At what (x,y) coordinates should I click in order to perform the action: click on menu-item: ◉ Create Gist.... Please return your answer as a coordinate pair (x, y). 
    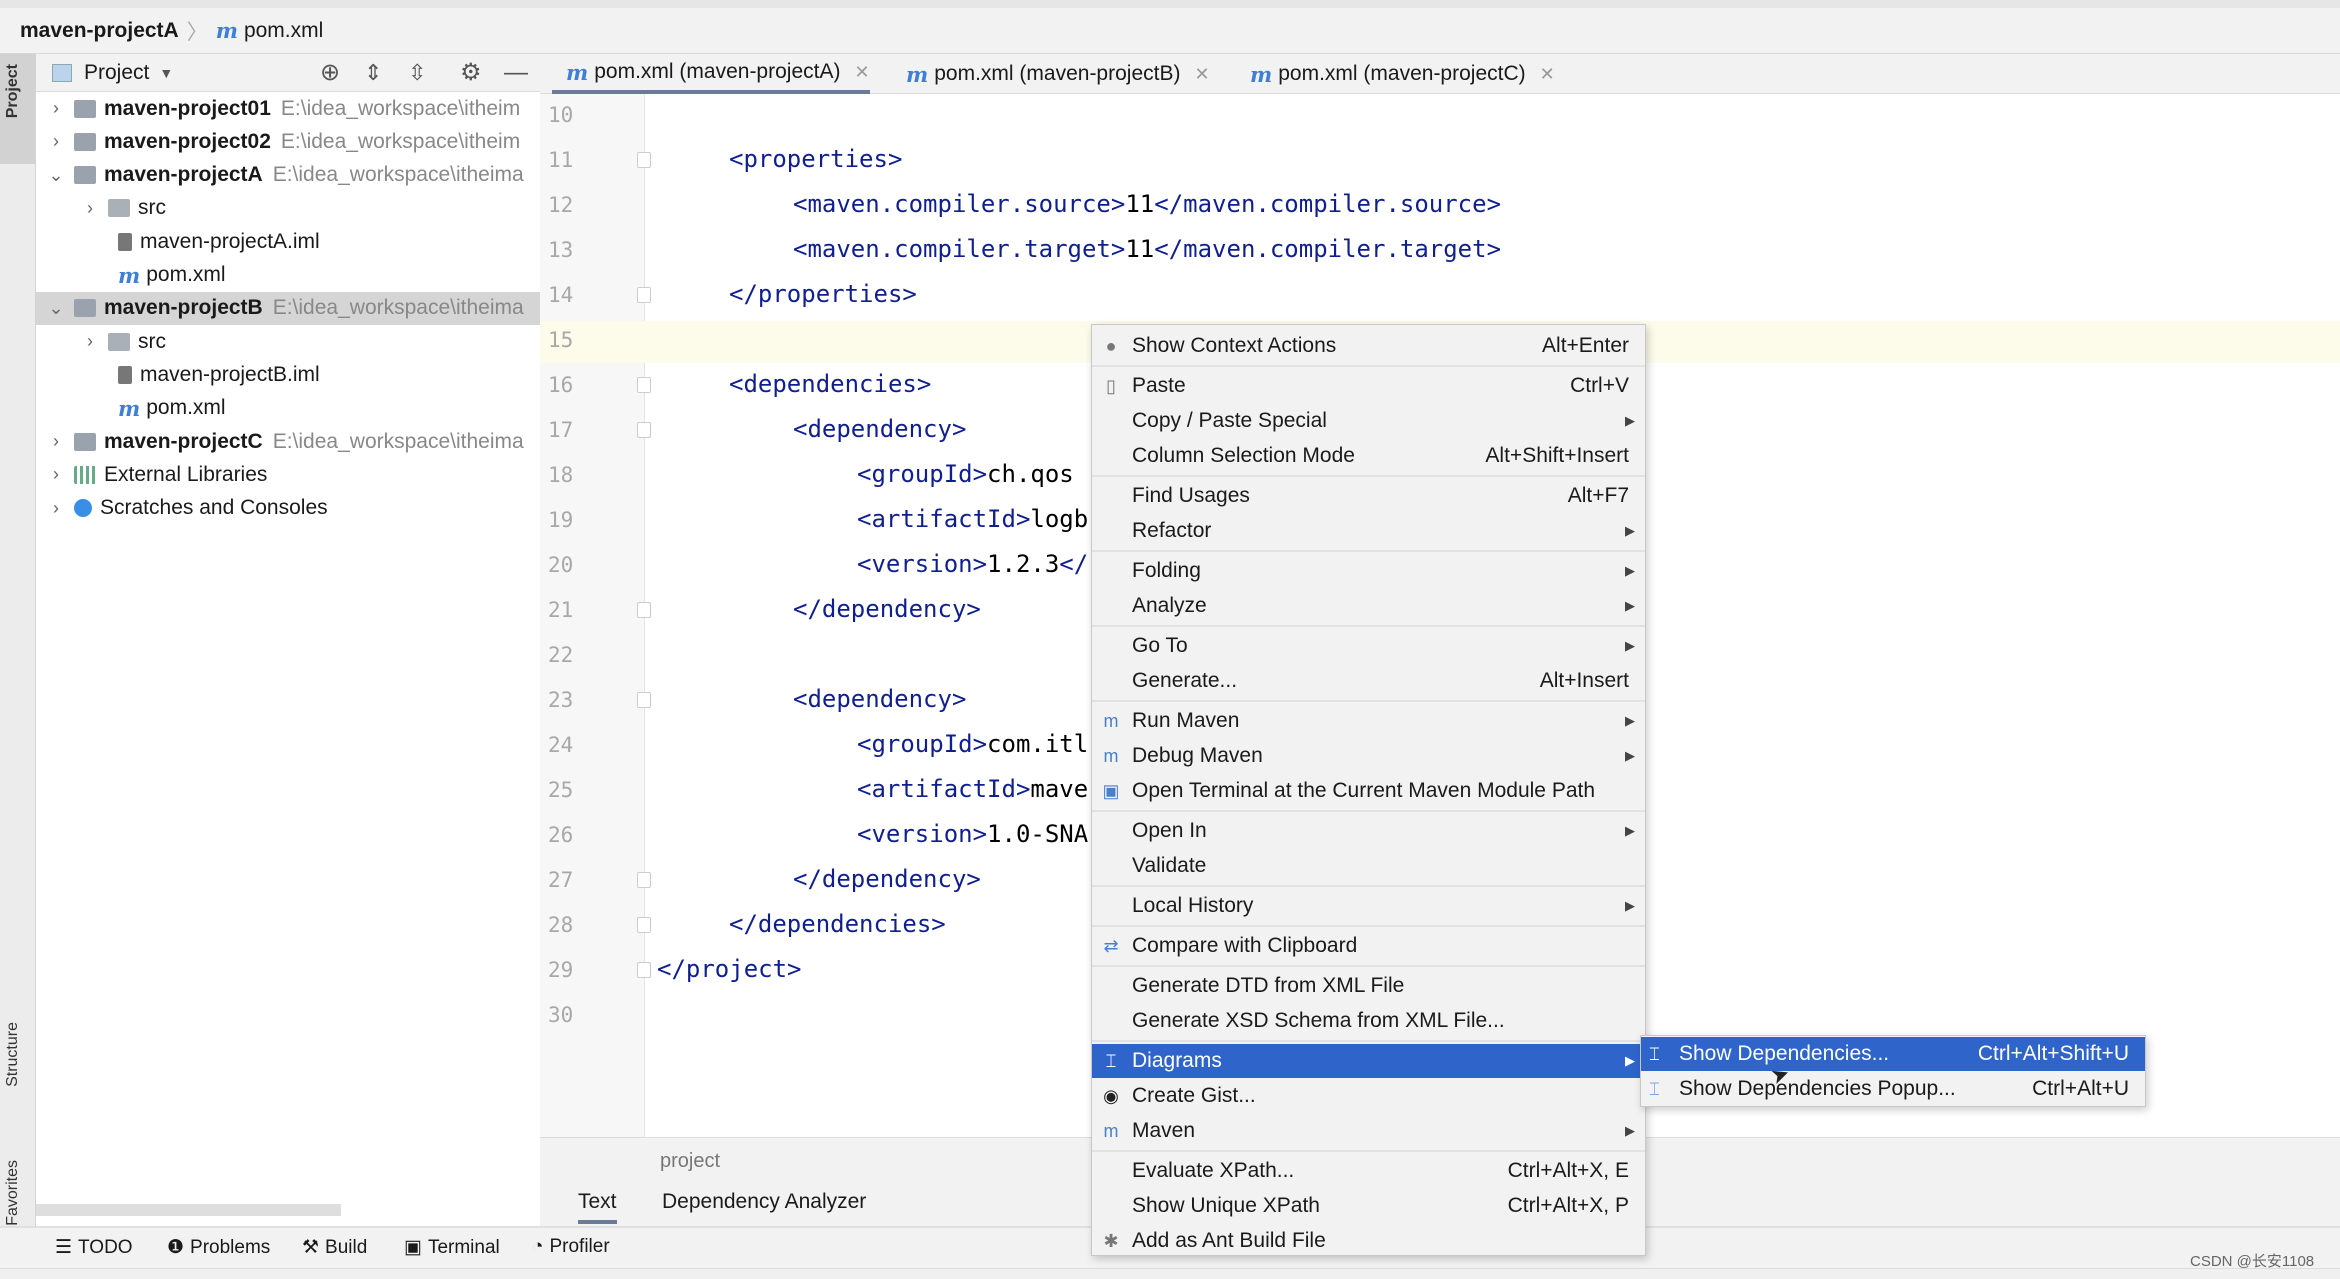
    Looking at the image, I should click on (1368, 1096).